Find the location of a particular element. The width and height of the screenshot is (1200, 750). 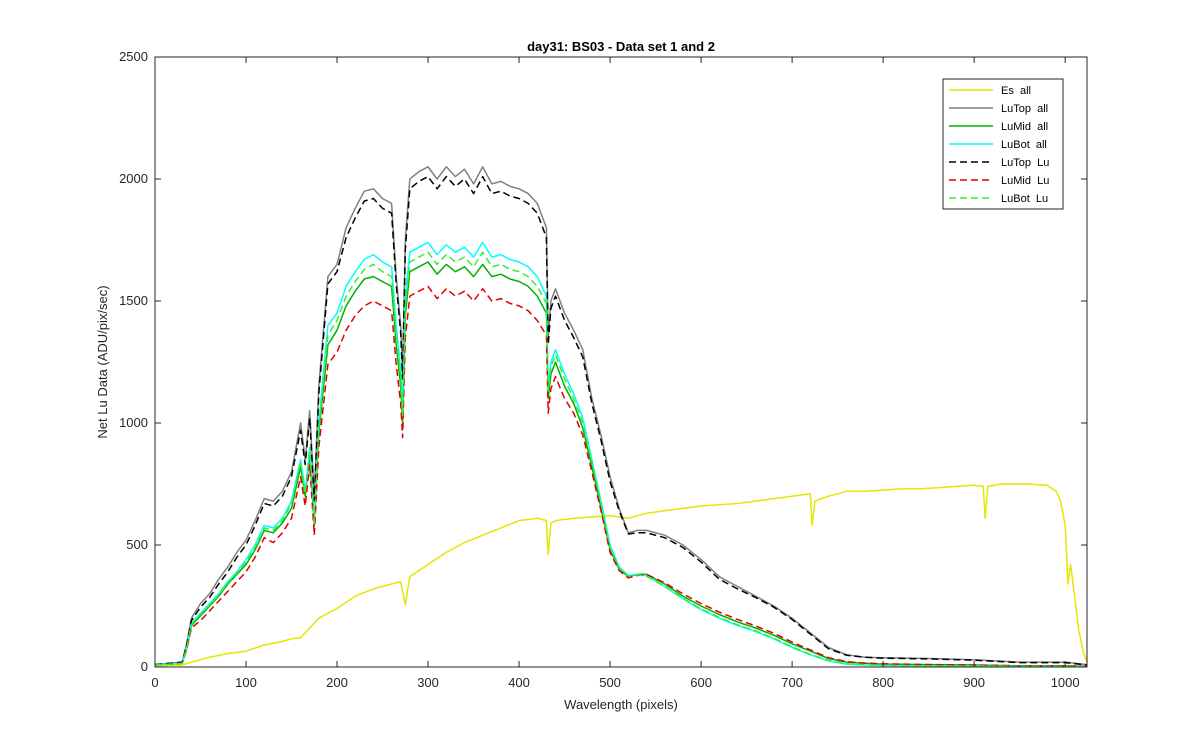

x-tick-label: 700 is located at coordinates (792, 682).